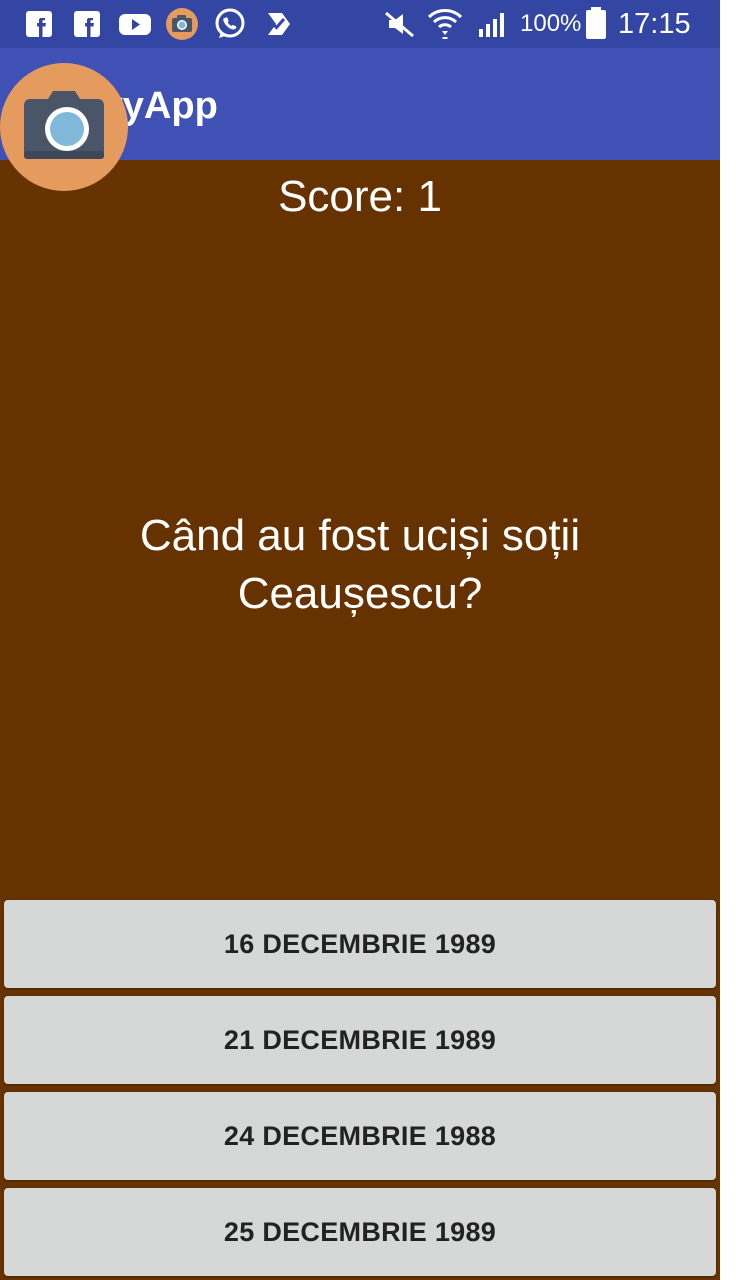 This screenshot has width=736, height=1280. What do you see at coordinates (360, 24) in the screenshot?
I see `status-bar: 100% 17:15` at bounding box center [360, 24].